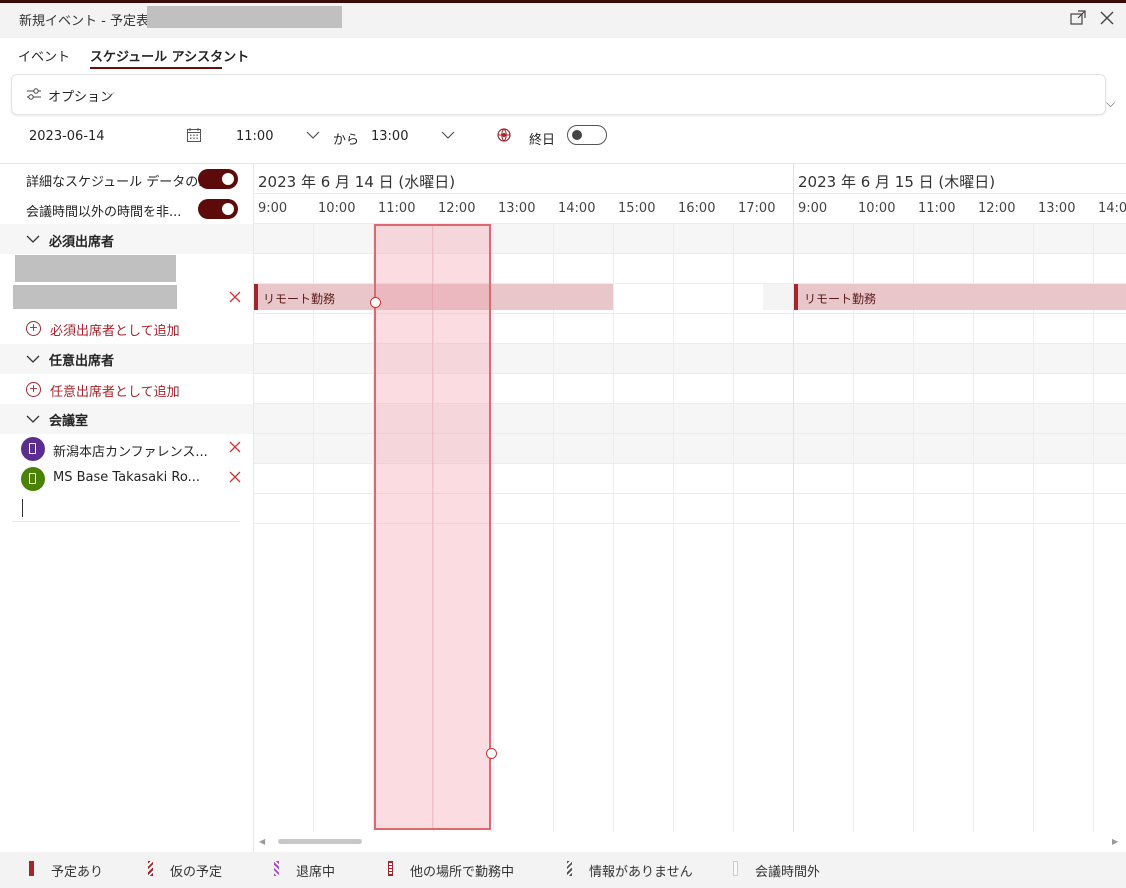 The image size is (1126, 888). Describe the element at coordinates (448, 136) in the screenshot. I see `end-time-chevron-icon` at that location.